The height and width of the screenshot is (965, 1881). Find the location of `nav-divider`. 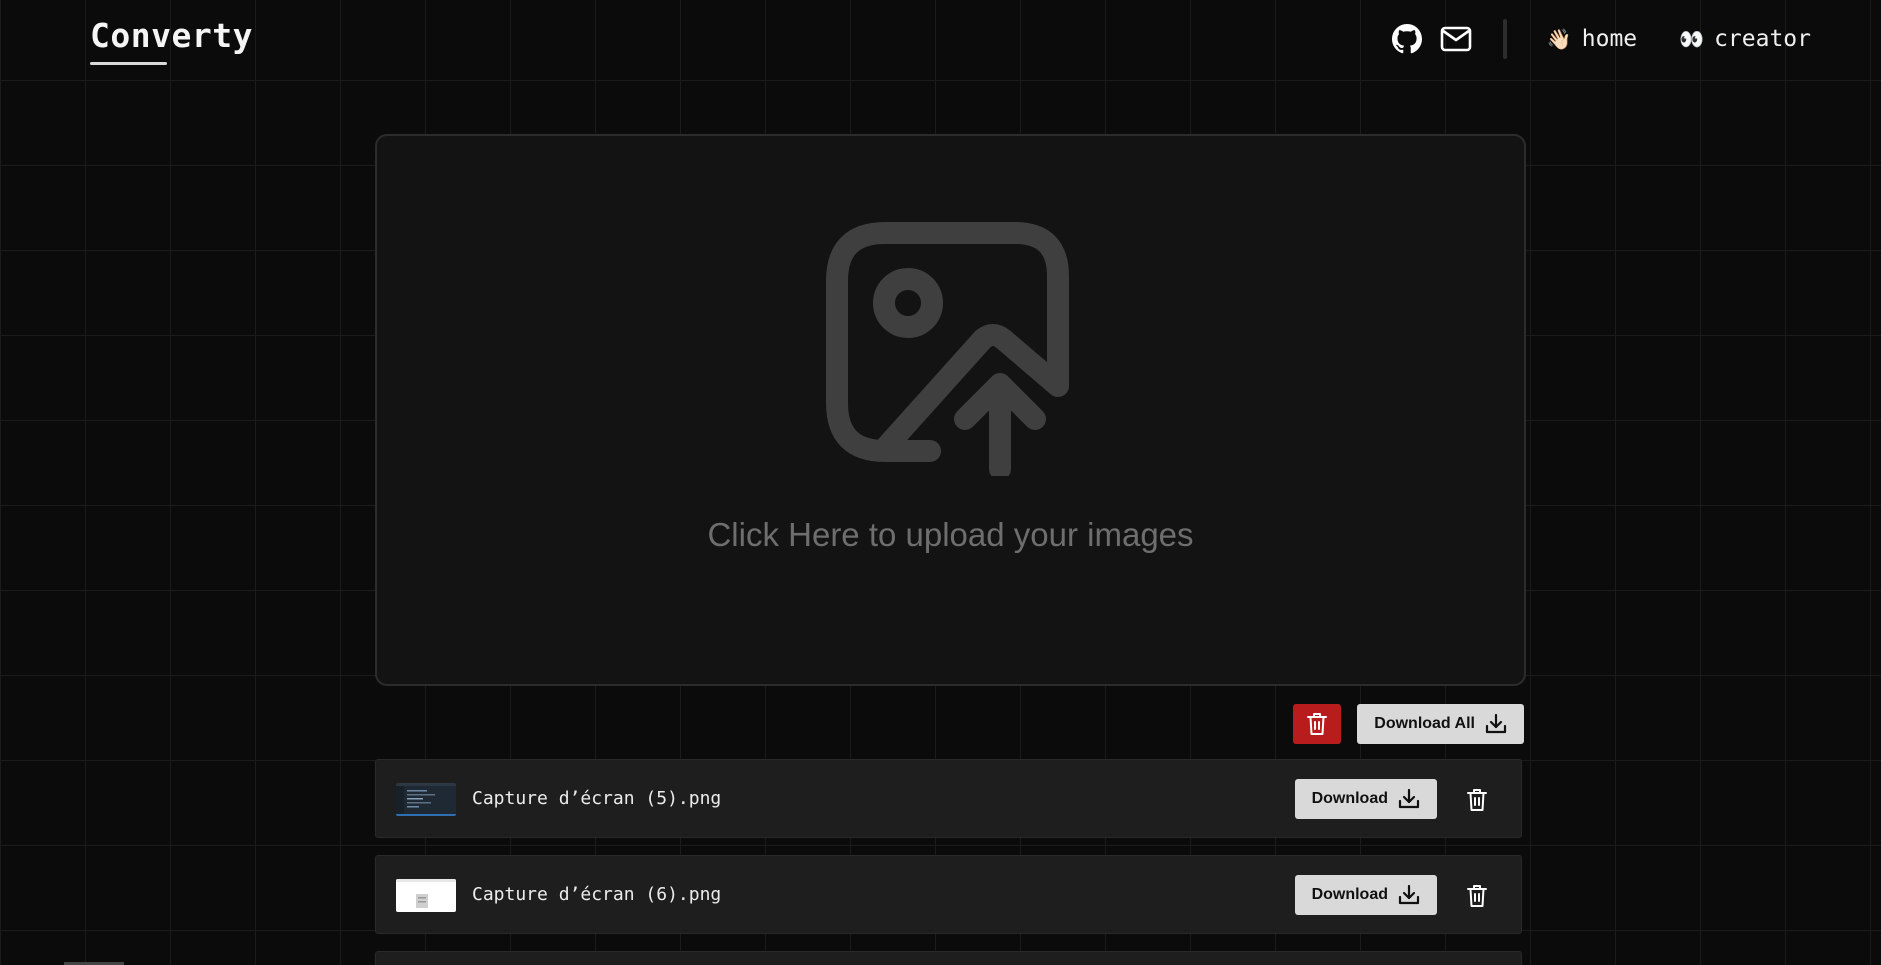

nav-divider is located at coordinates (1504, 39).